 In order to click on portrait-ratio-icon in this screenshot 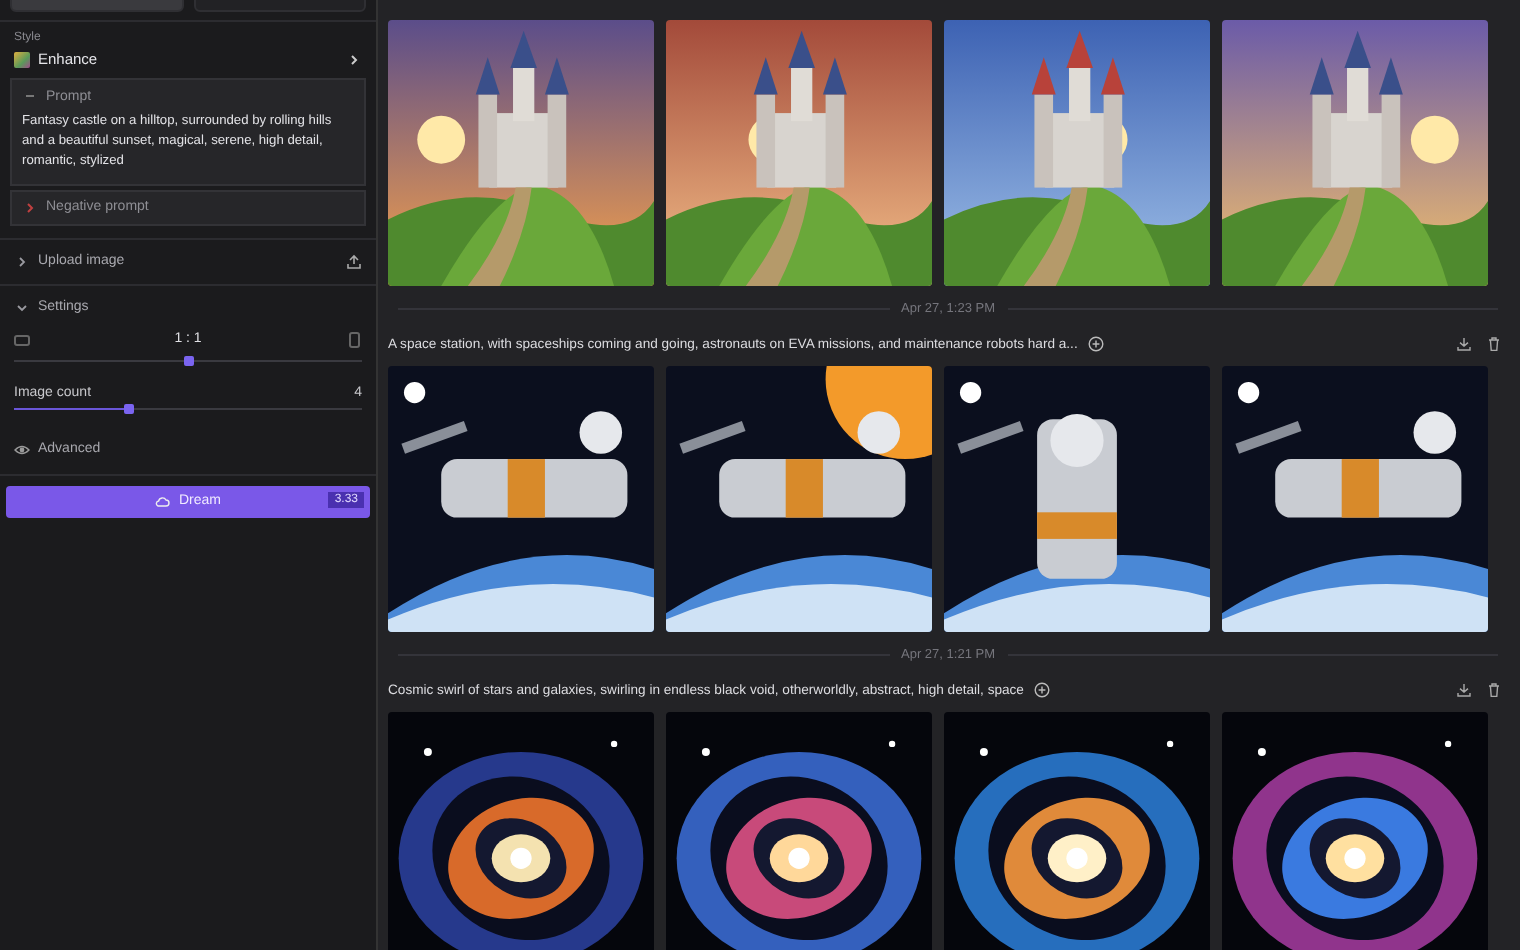, I will do `click(354, 339)`.